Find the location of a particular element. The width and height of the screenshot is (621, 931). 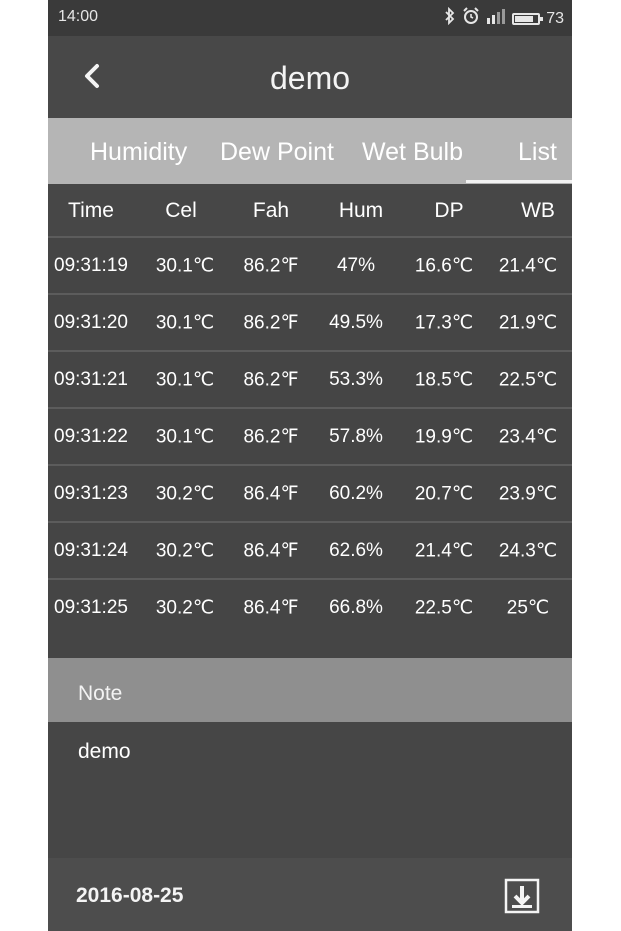

column-header: Cel is located at coordinates (181, 211).